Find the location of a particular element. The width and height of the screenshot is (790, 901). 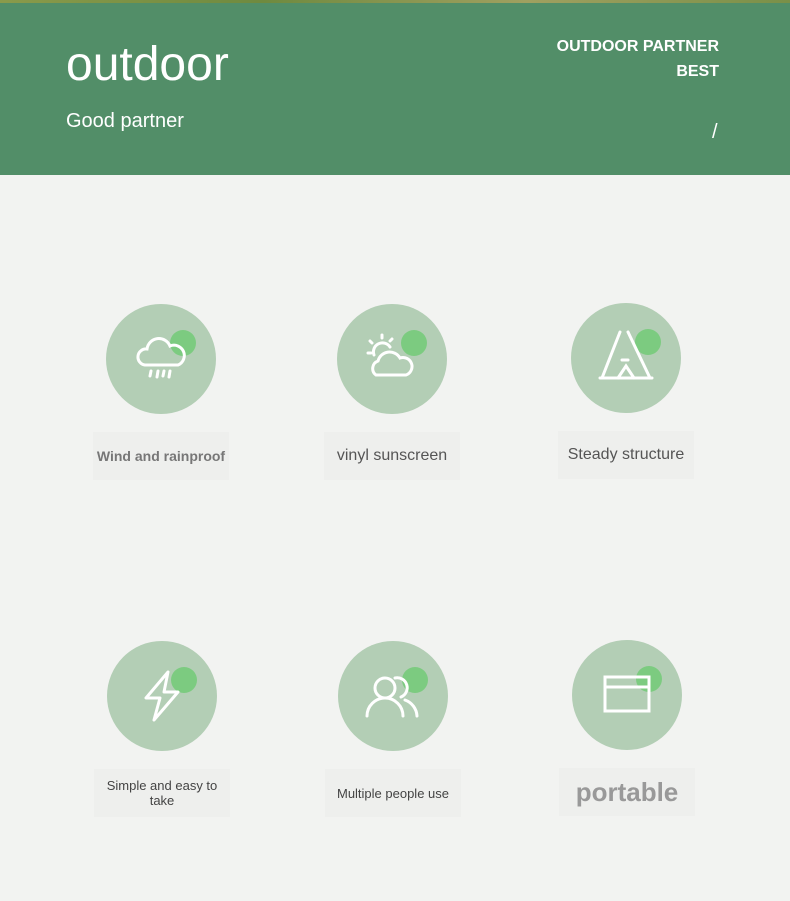

feature-label: vinyl sunscreen is located at coordinates (392, 456).